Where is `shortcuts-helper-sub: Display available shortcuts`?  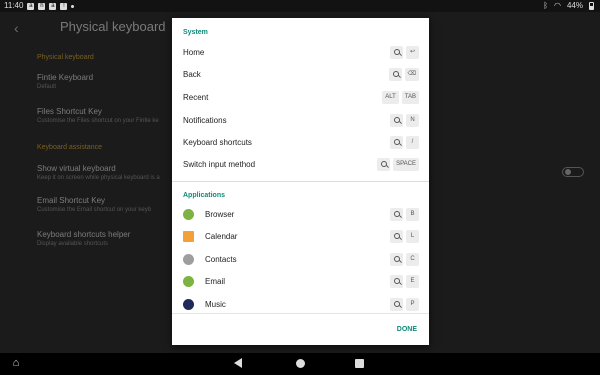
shortcuts-helper-sub: Display available shortcuts is located at coordinates (73, 244).